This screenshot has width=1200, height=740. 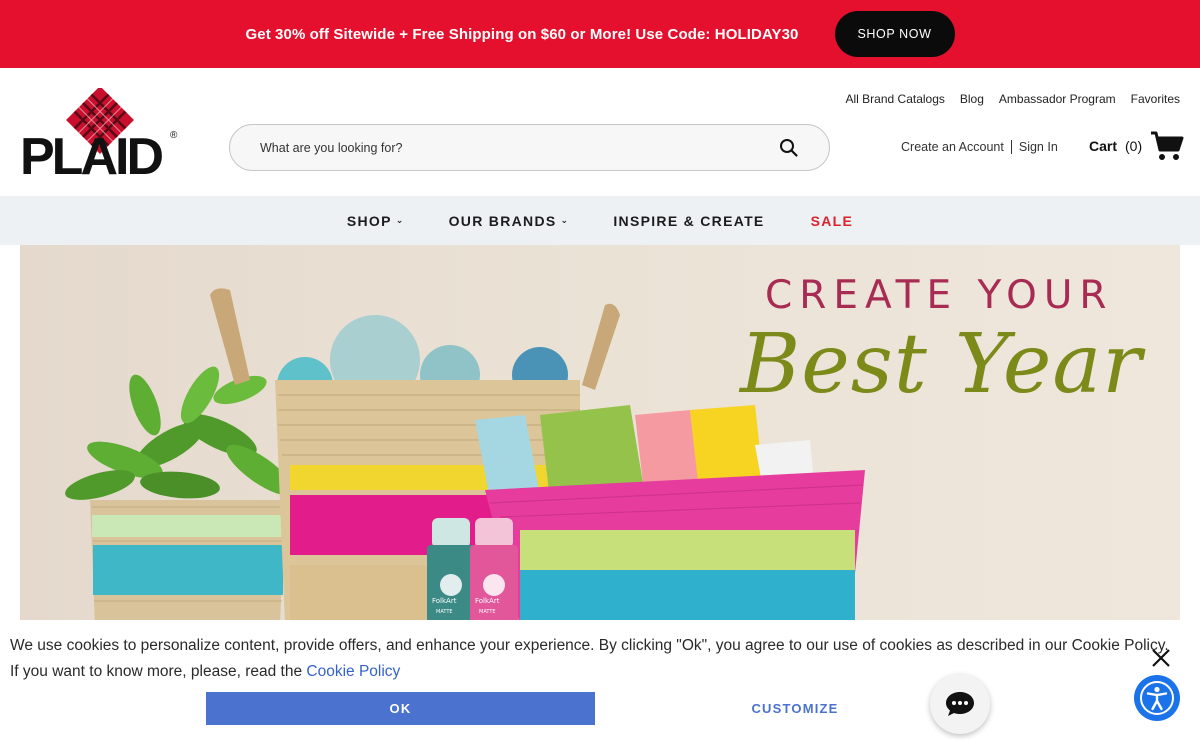 What do you see at coordinates (1155, 99) in the screenshot?
I see `link-favorites: Favorites` at bounding box center [1155, 99].